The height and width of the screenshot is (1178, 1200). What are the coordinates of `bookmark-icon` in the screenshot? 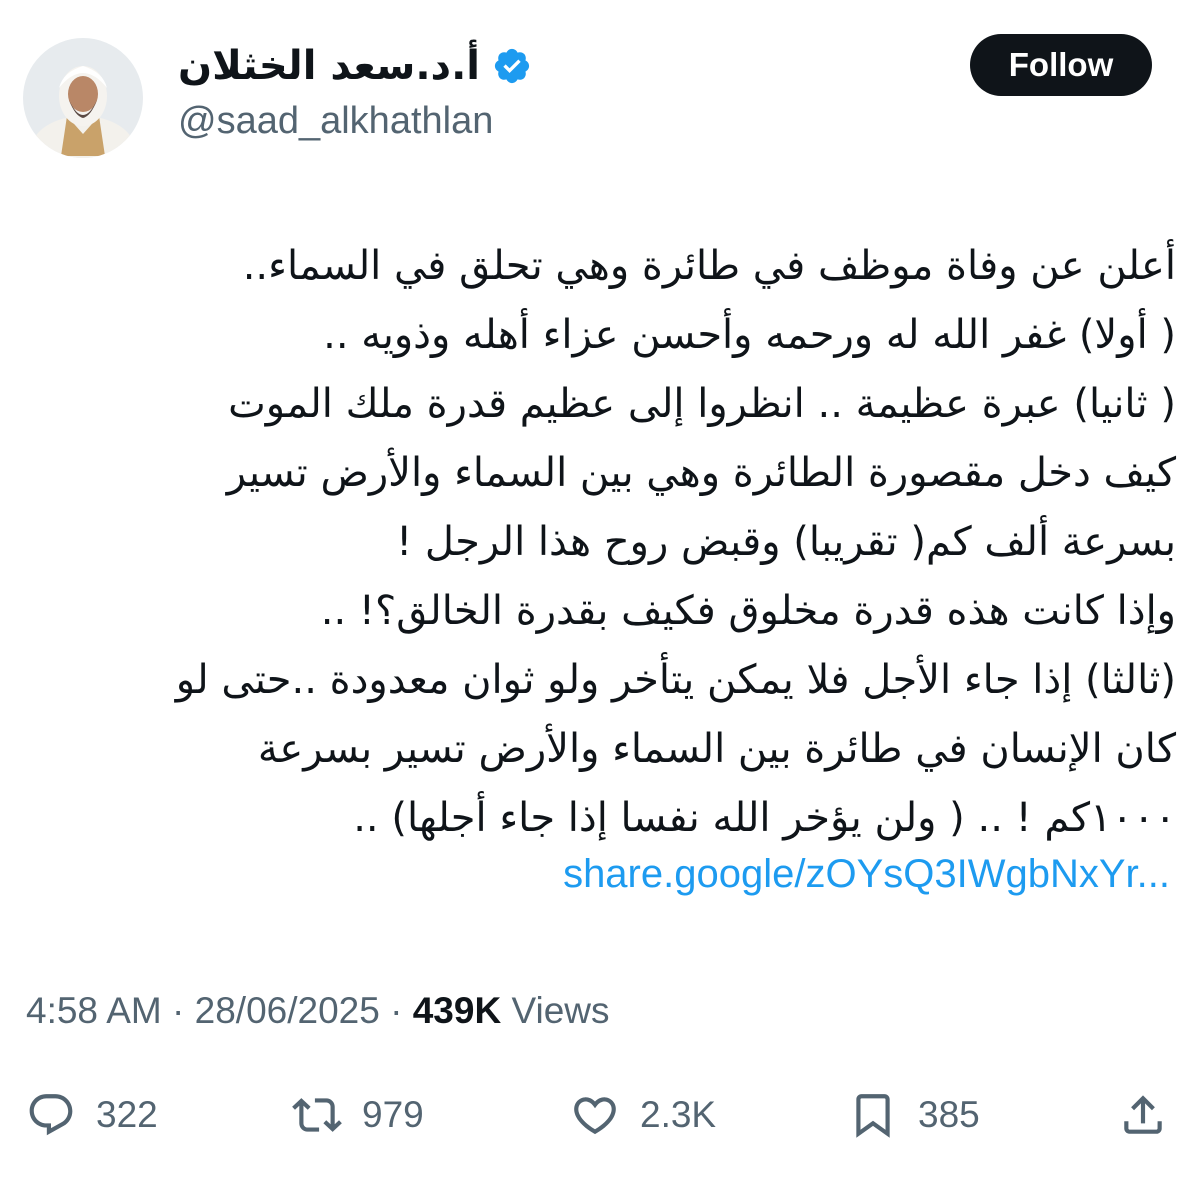 It's located at (873, 1116).